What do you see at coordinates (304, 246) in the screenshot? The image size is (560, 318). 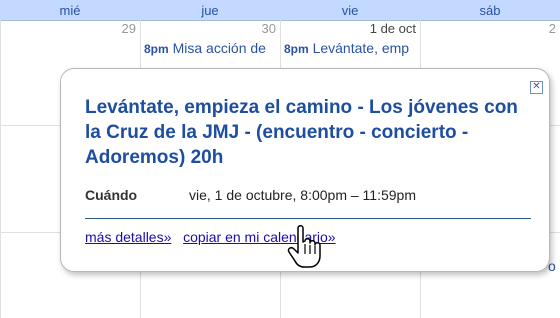 I see `hand-cursor-icon` at bounding box center [304, 246].